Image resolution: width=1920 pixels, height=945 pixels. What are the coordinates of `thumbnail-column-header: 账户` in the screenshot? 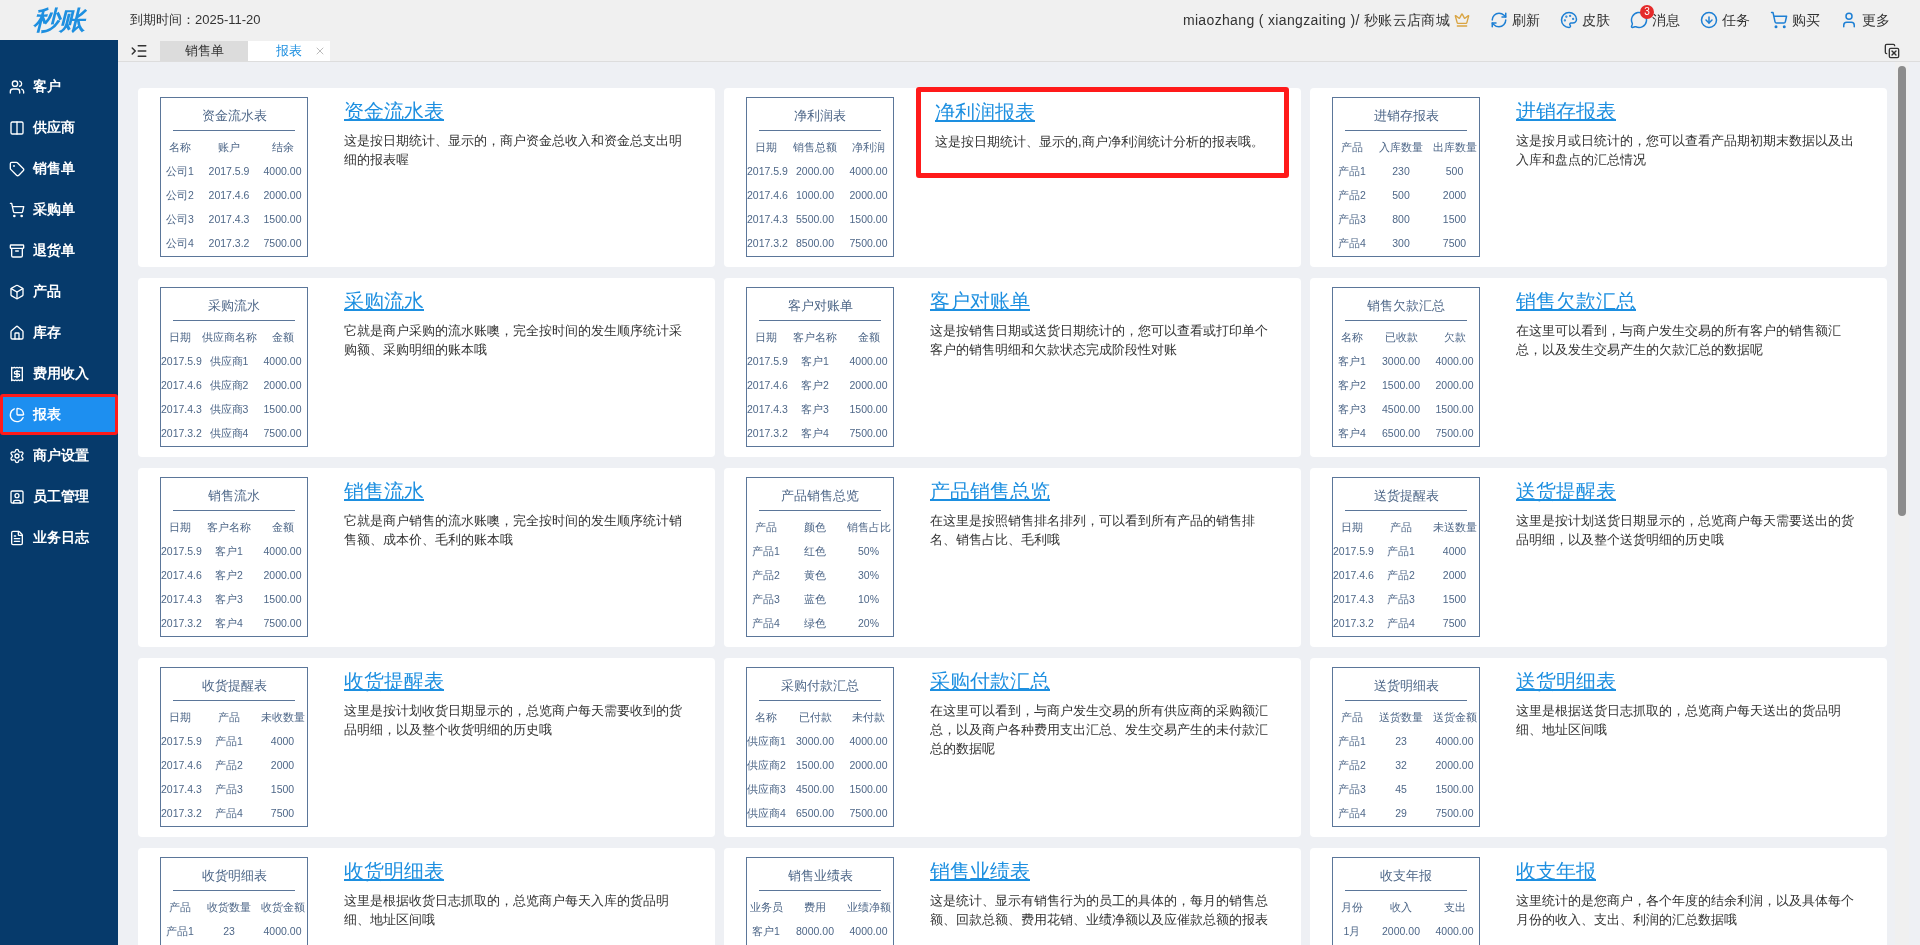 It's located at (229, 147).